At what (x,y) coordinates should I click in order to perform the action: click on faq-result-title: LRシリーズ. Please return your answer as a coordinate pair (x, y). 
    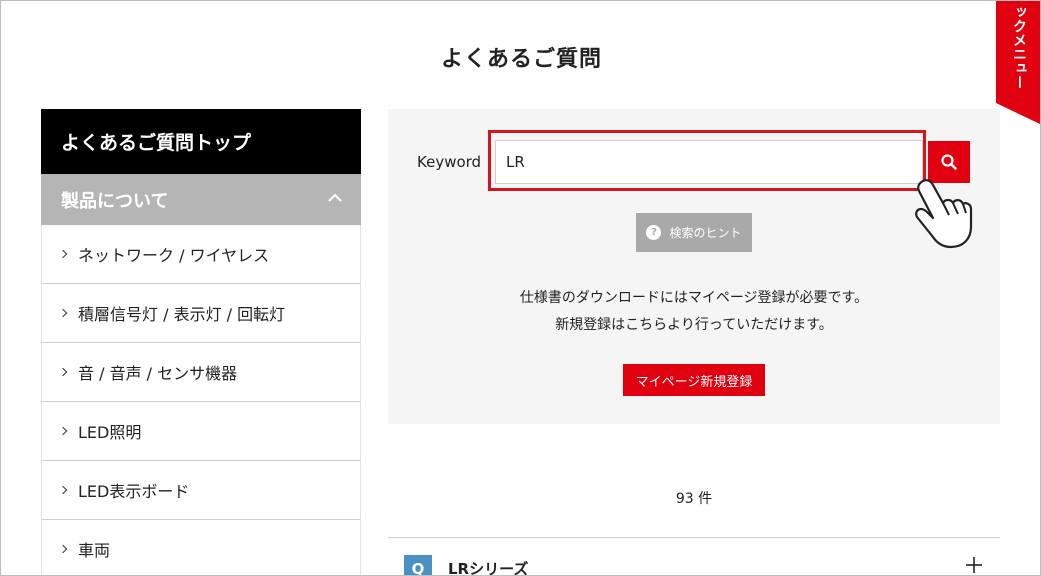
    Looking at the image, I should click on (488, 568).